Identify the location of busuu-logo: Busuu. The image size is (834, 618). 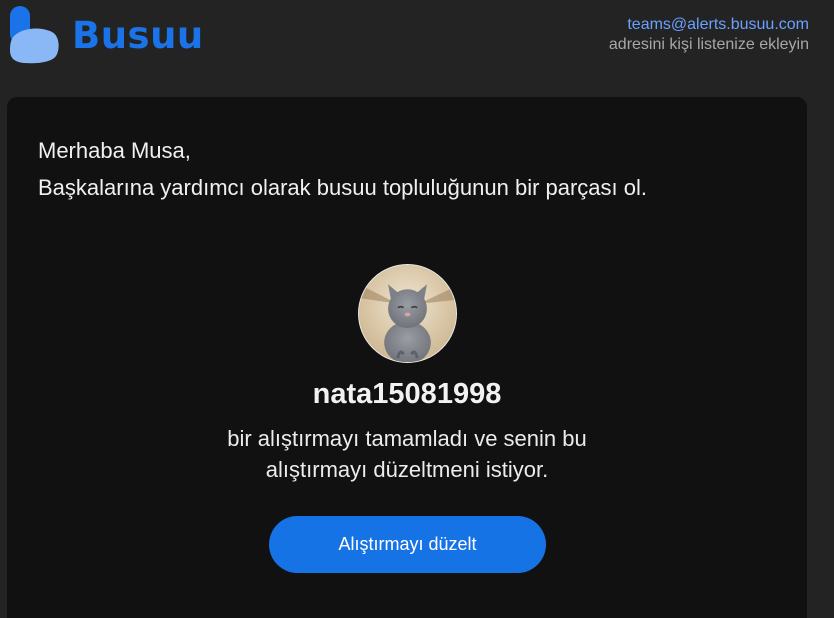
(106, 35).